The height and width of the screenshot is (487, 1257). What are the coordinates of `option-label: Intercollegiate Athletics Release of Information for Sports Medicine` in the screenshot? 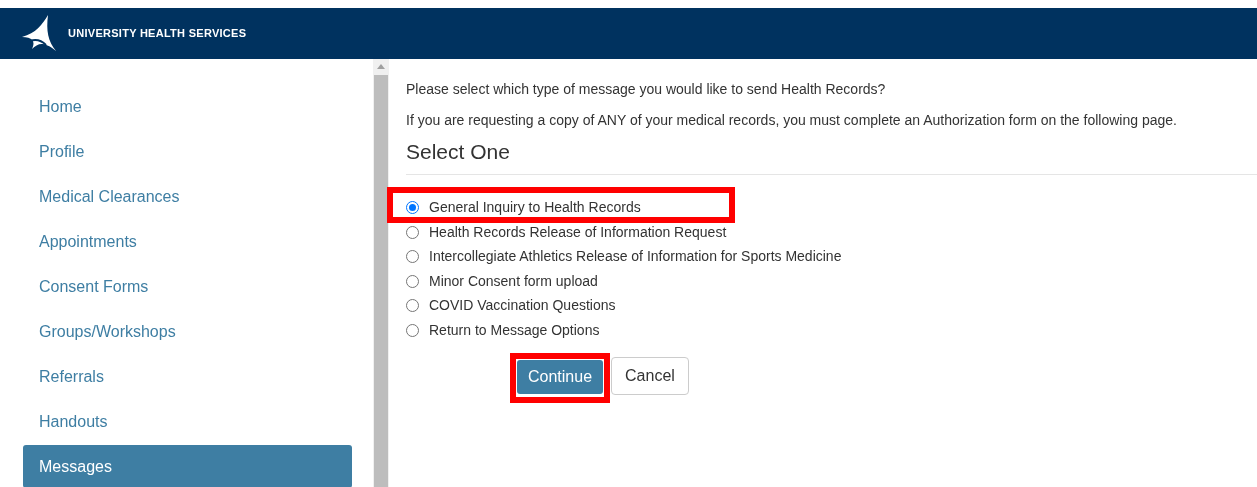 It's located at (635, 257).